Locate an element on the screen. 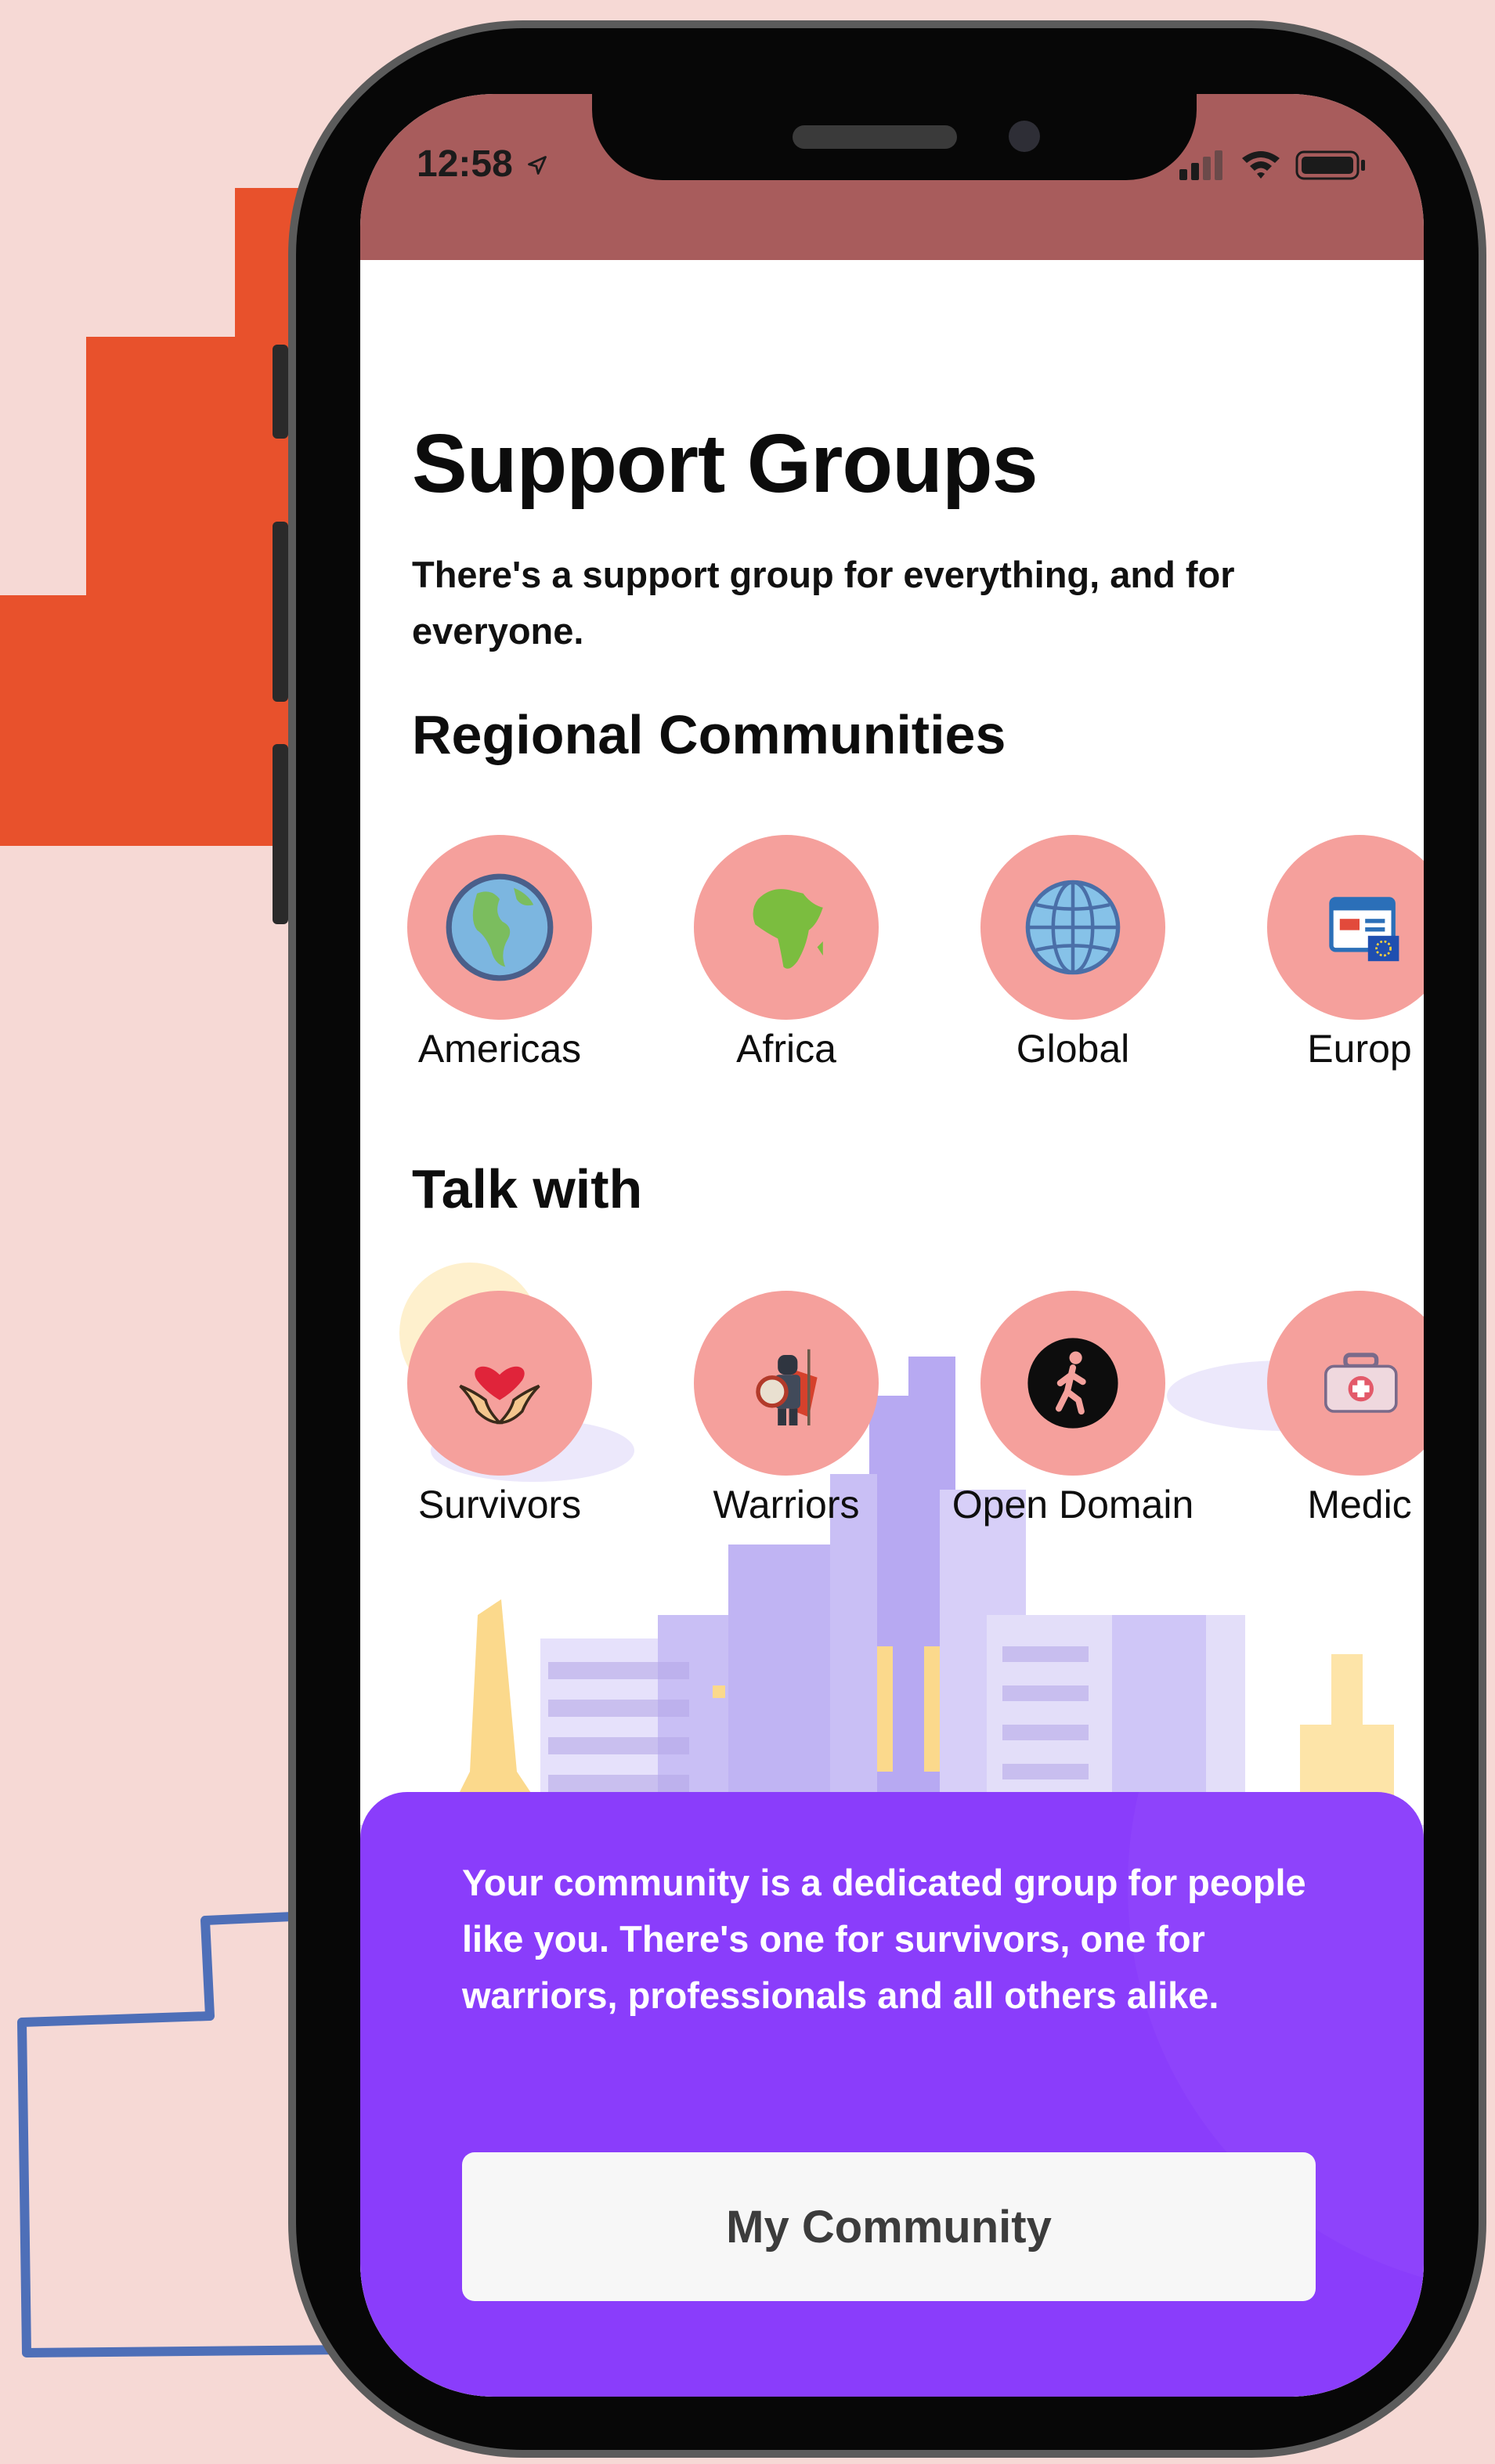 This screenshot has width=1495, height=2464. talk-with-open-domain: Open Domain is located at coordinates (1063, 1416).